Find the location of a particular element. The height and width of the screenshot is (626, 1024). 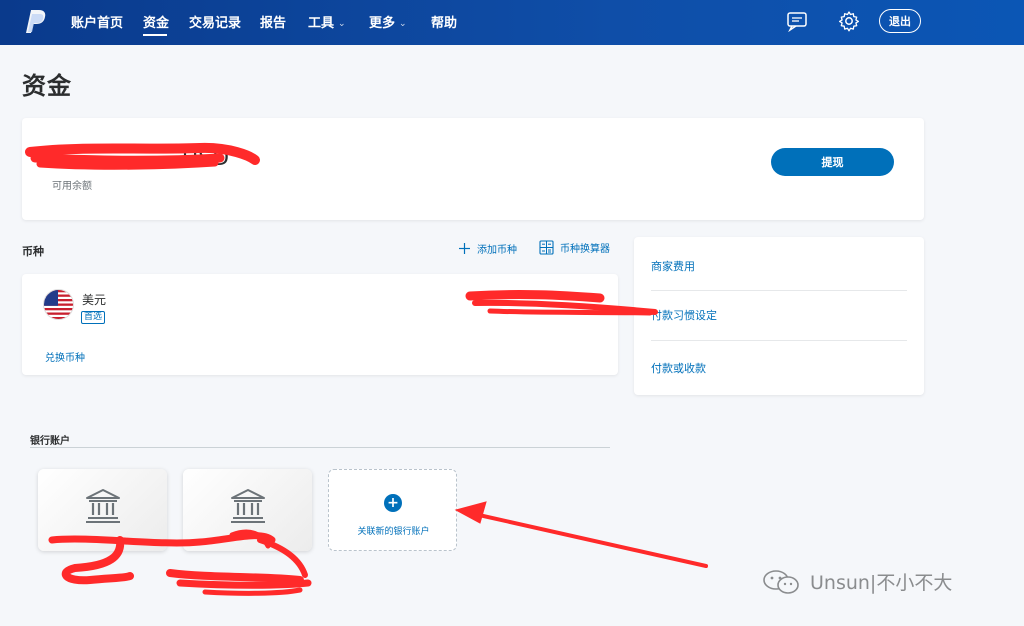

add-currency-link: 添加币种 is located at coordinates (487, 248).